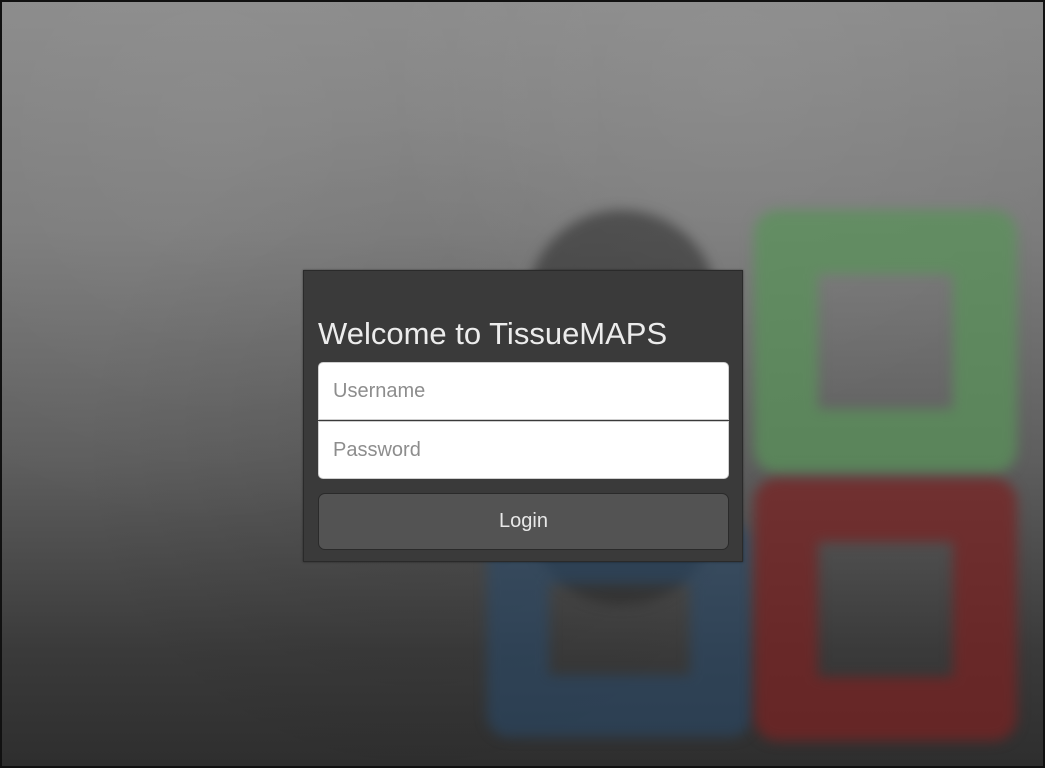 Image resolution: width=1045 pixels, height=768 pixels. Describe the element at coordinates (523, 450) in the screenshot. I see `password-input` at that location.